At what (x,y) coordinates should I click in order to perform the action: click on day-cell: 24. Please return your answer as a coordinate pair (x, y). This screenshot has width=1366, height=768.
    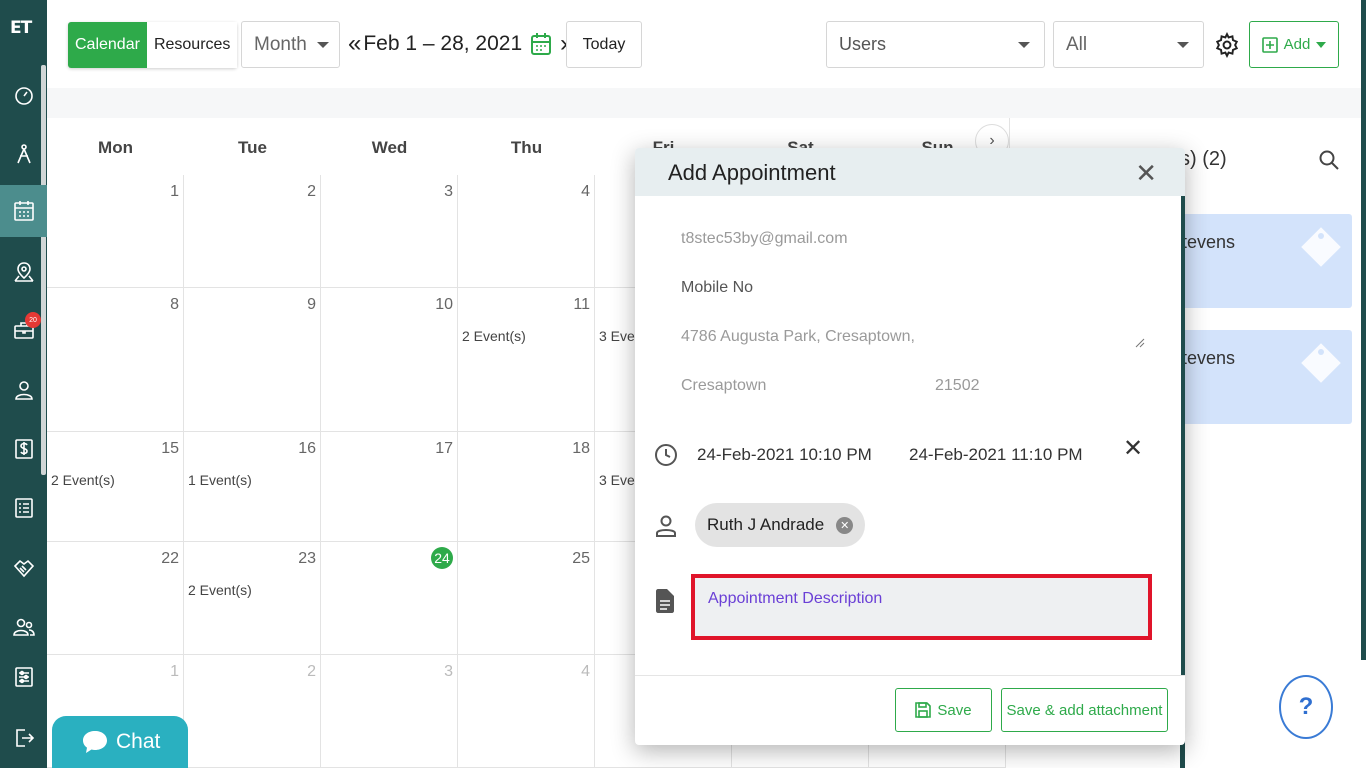
    Looking at the image, I should click on (389, 598).